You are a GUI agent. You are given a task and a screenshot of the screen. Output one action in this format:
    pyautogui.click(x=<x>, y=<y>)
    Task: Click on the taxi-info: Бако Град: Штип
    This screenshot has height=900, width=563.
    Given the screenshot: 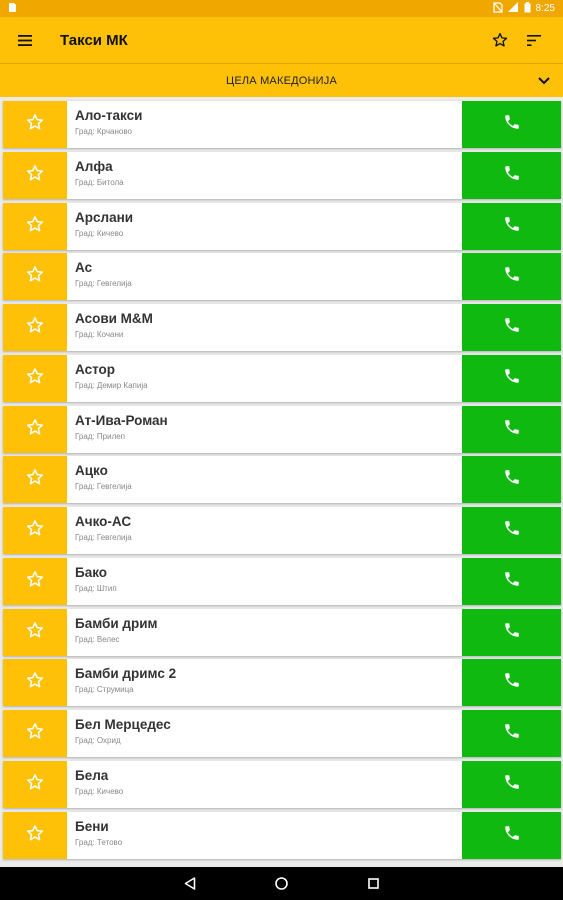 What is the action you would take?
    pyautogui.click(x=265, y=579)
    